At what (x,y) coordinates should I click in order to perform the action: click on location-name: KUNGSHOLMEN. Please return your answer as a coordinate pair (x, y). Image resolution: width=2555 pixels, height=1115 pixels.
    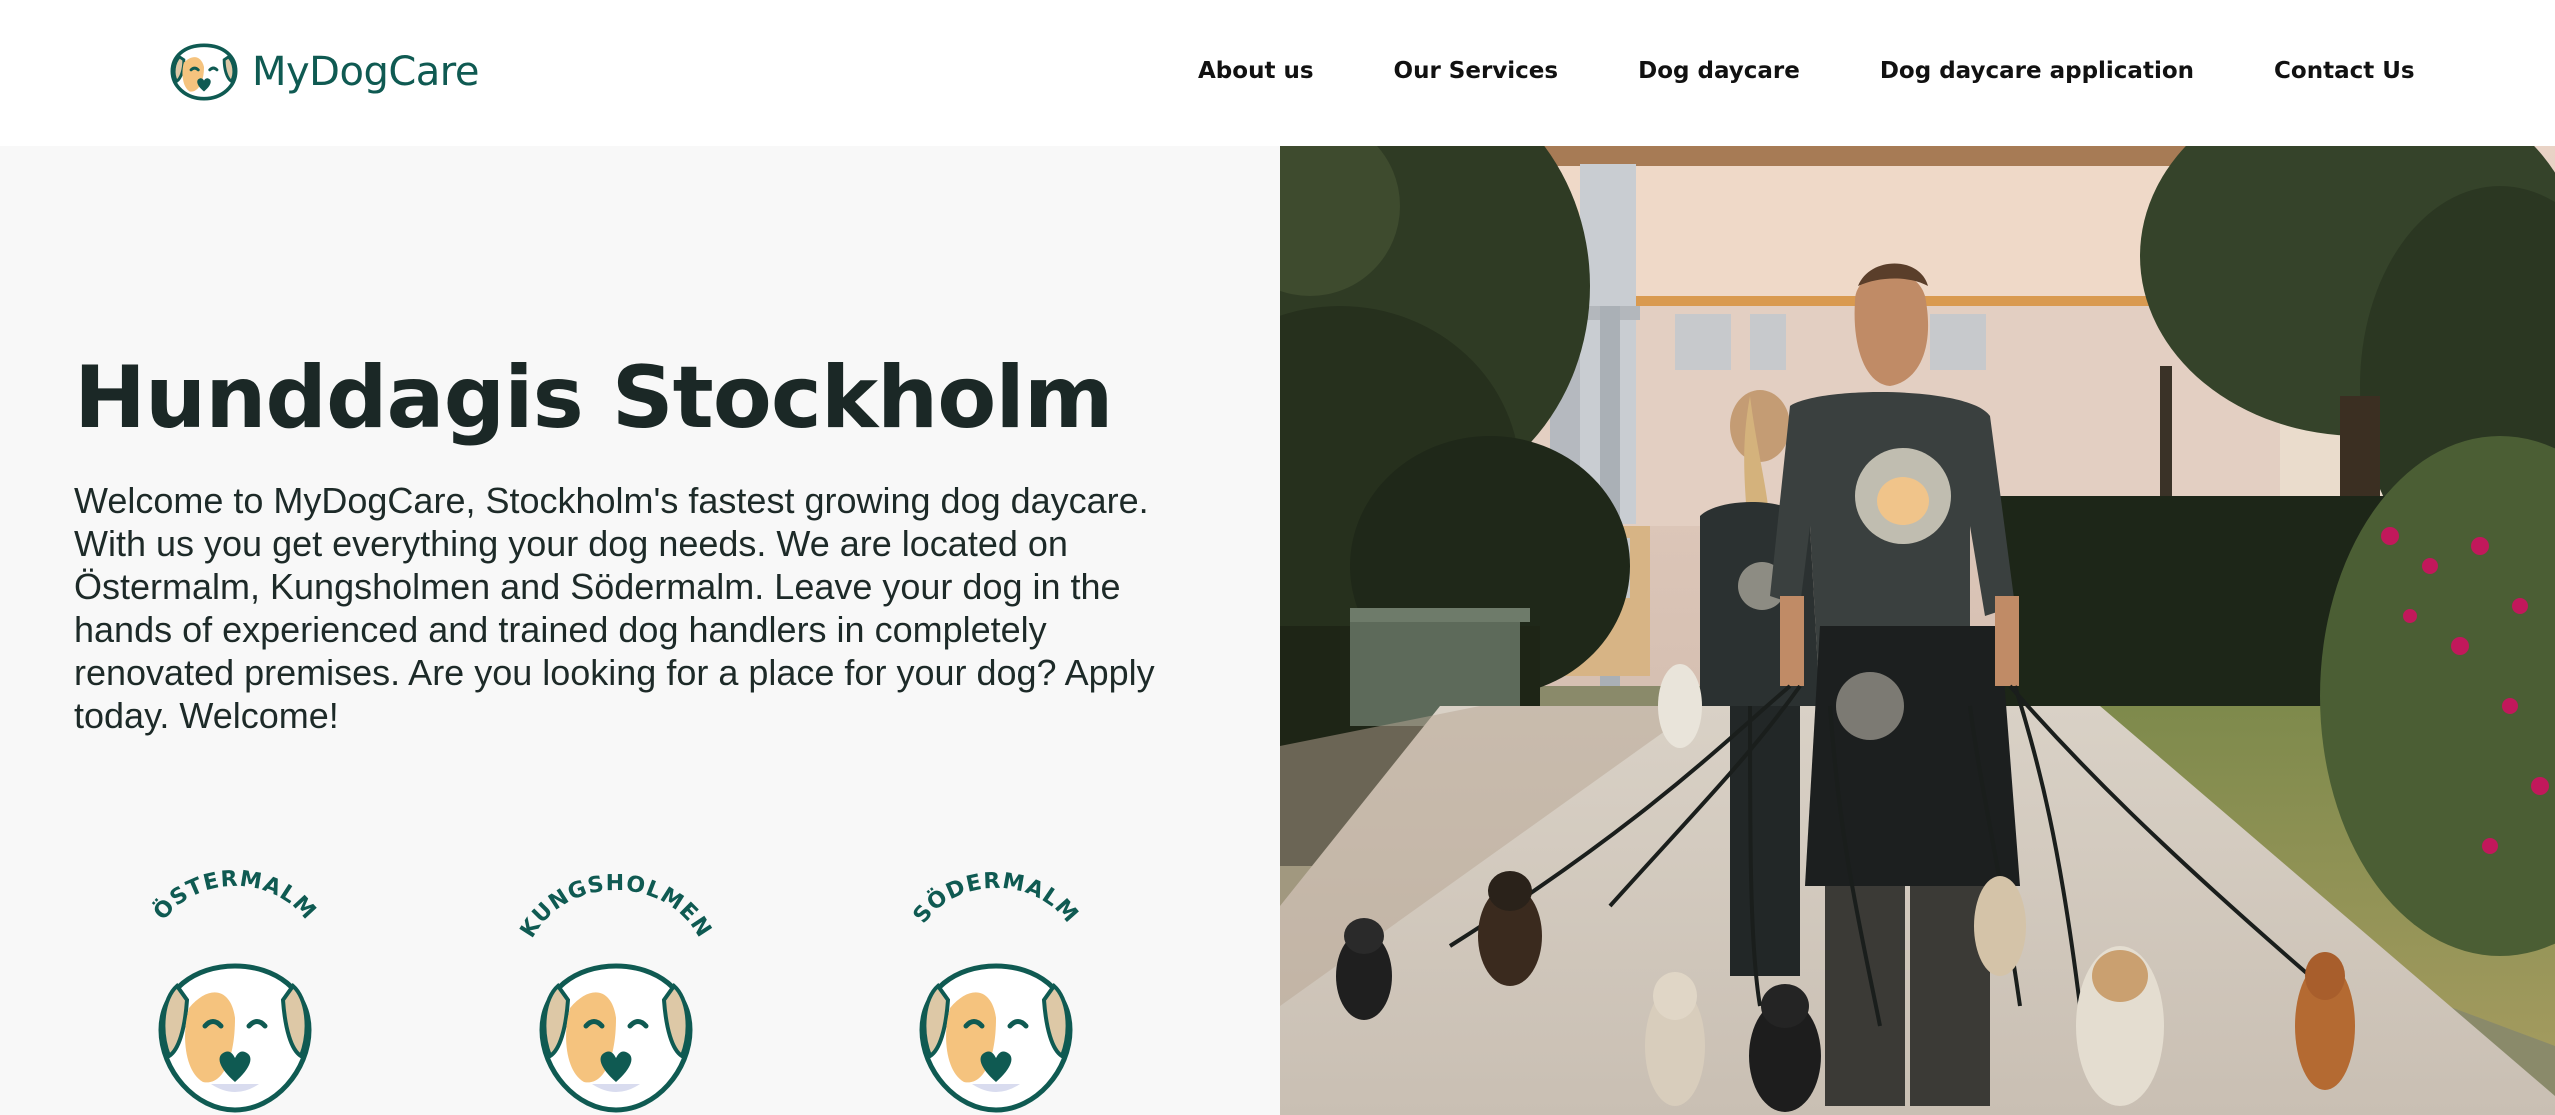
    Looking at the image, I should click on (615, 906).